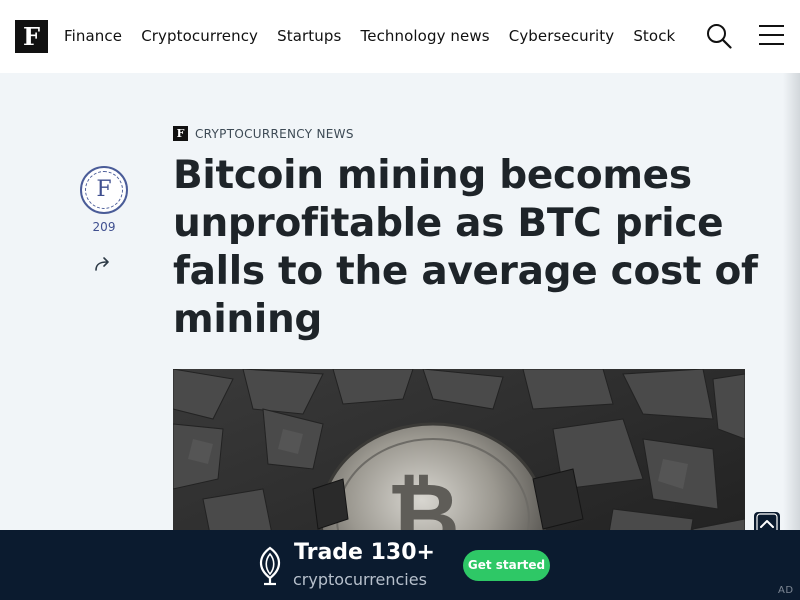 This screenshot has height=600, width=800. What do you see at coordinates (270, 566) in the screenshot?
I see `ad-brand-icon` at bounding box center [270, 566].